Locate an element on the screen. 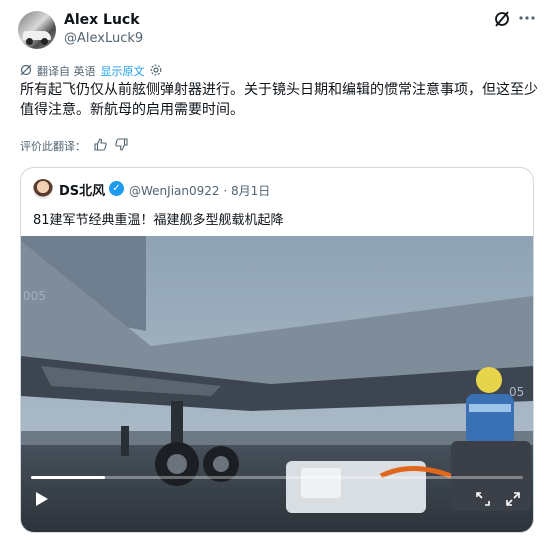 The width and height of the screenshot is (554, 540). quoted-author-handle: @WenJian0922 is located at coordinates (174, 191).